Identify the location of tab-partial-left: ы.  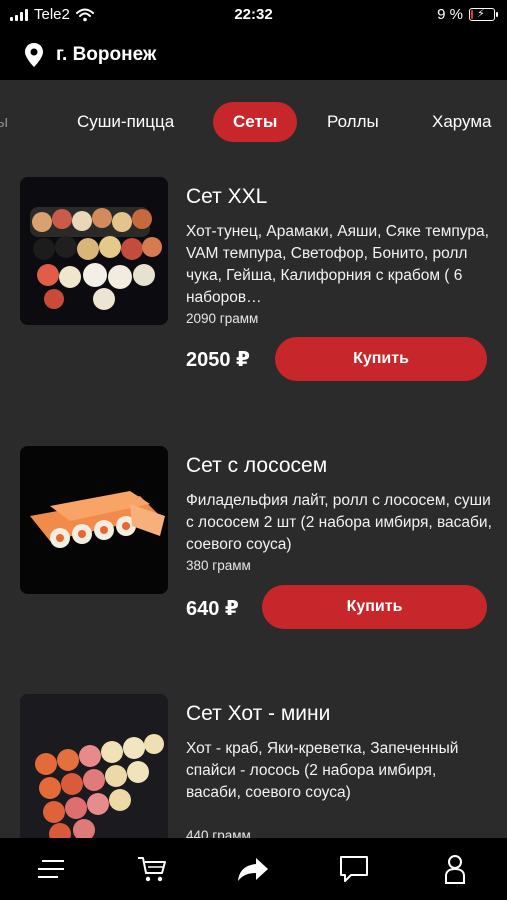
(4, 122).